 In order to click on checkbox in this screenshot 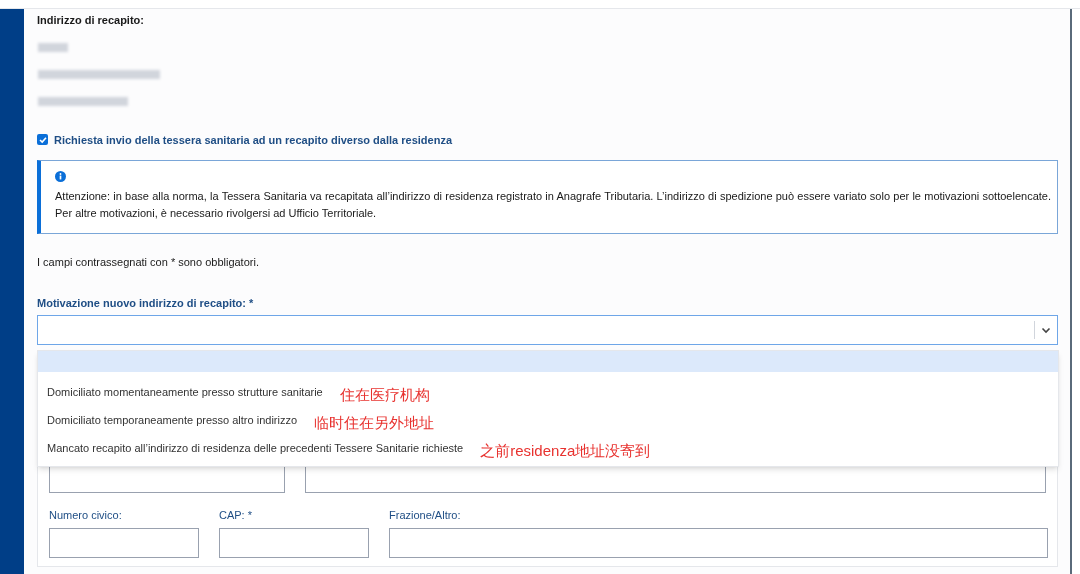, I will do `click(42, 140)`.